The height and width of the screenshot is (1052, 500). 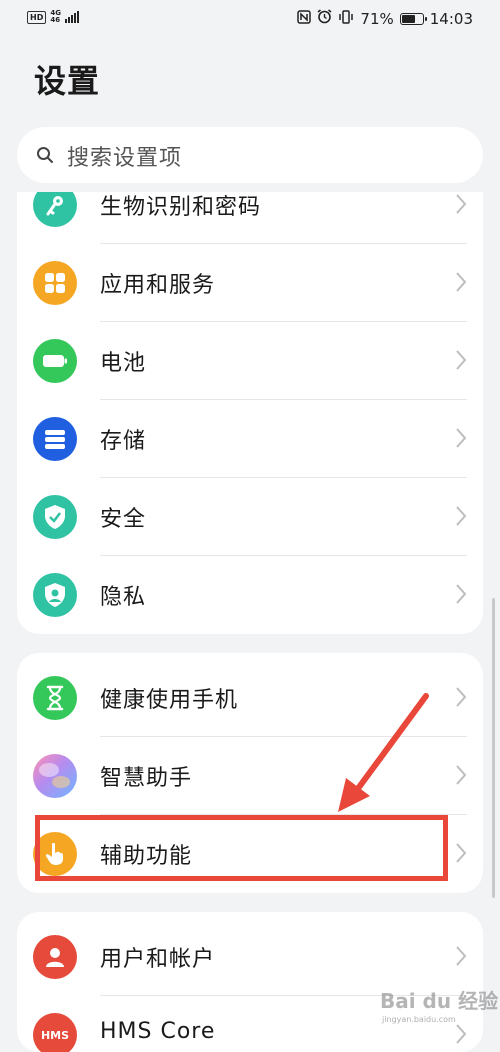 What do you see at coordinates (250, 439) in the screenshot?
I see `settings-item-storage: 存储` at bounding box center [250, 439].